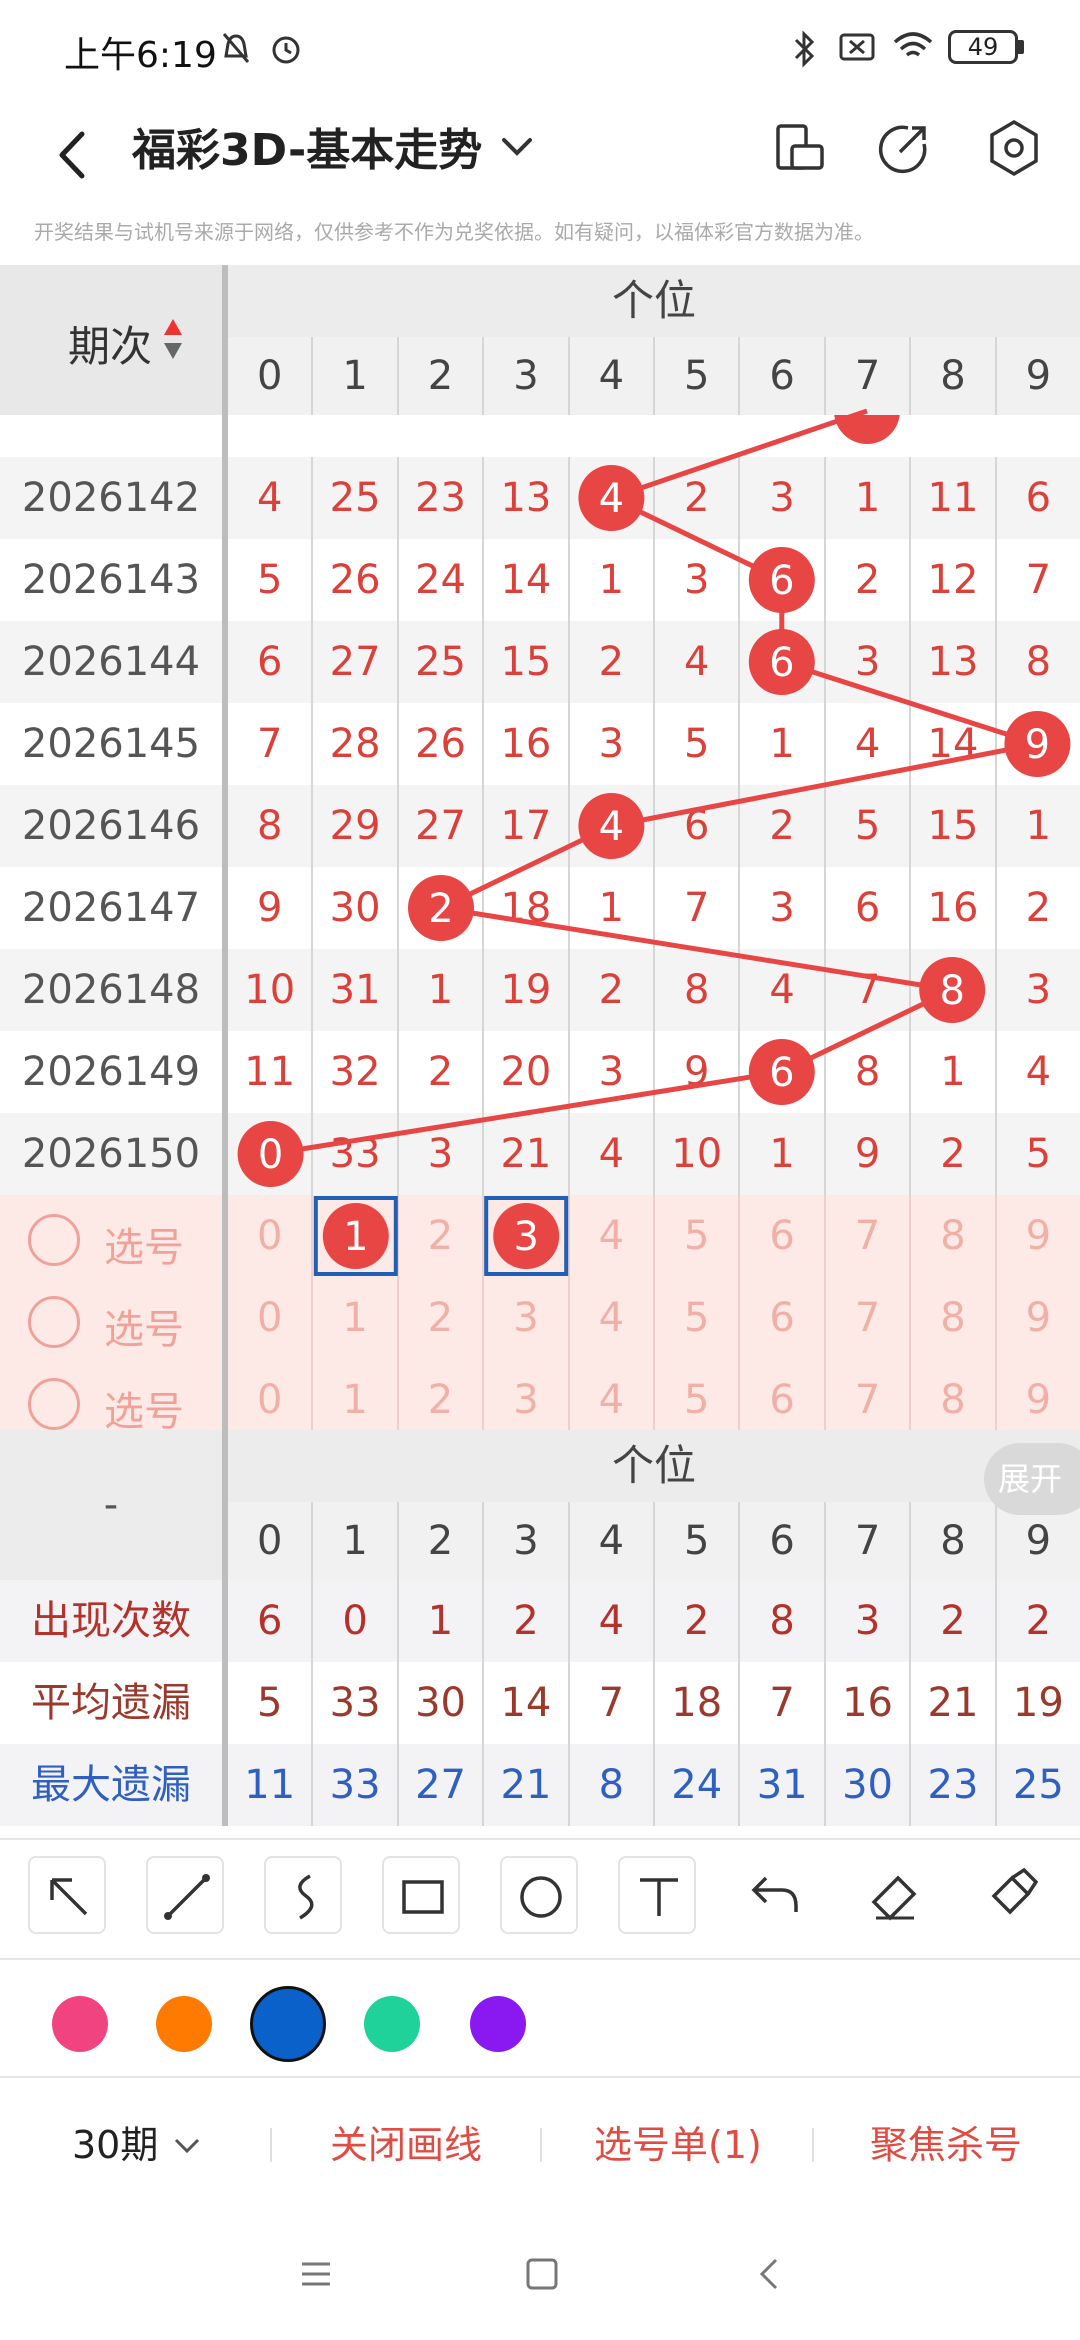  I want to click on stats-cell: 8, so click(610, 1785).